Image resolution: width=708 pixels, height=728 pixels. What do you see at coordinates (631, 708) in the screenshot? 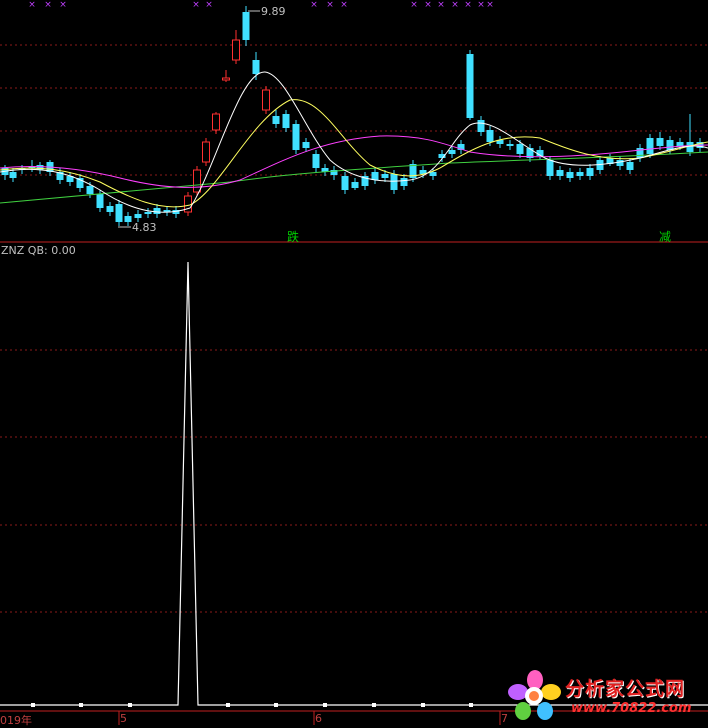
I see `watermark-url: www.70822.com` at bounding box center [631, 708].